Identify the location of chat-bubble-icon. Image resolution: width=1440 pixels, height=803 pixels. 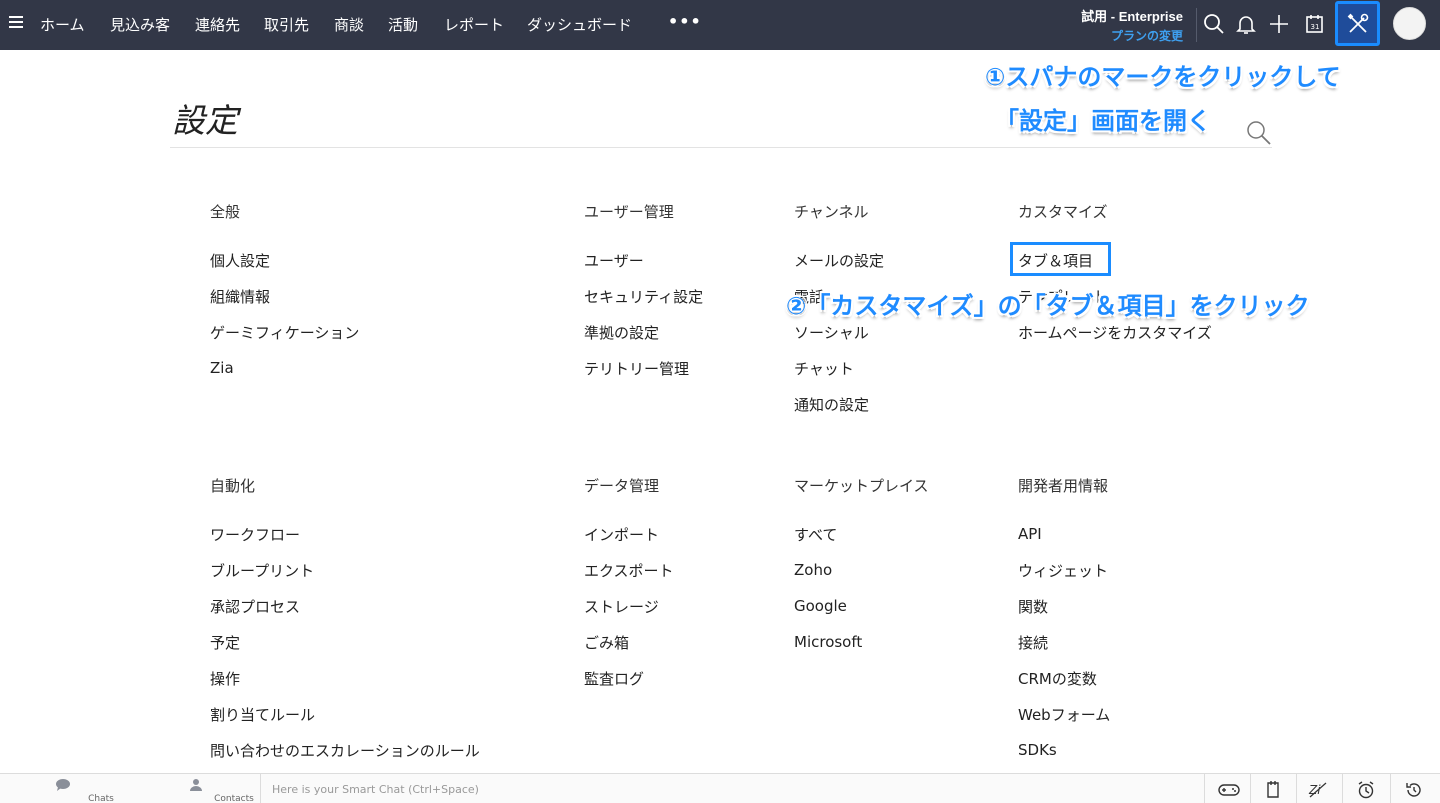
(63, 785).